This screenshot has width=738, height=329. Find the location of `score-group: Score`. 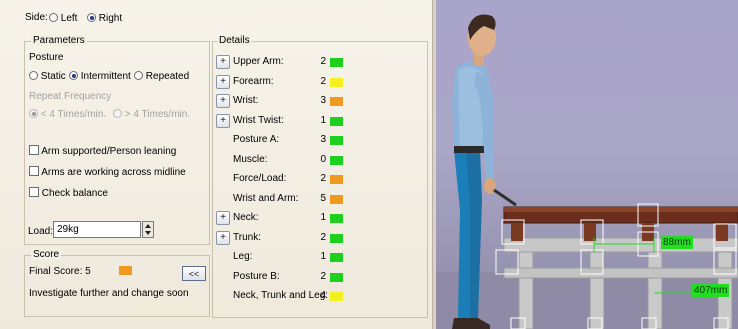

score-group: Score is located at coordinates (117, 283).